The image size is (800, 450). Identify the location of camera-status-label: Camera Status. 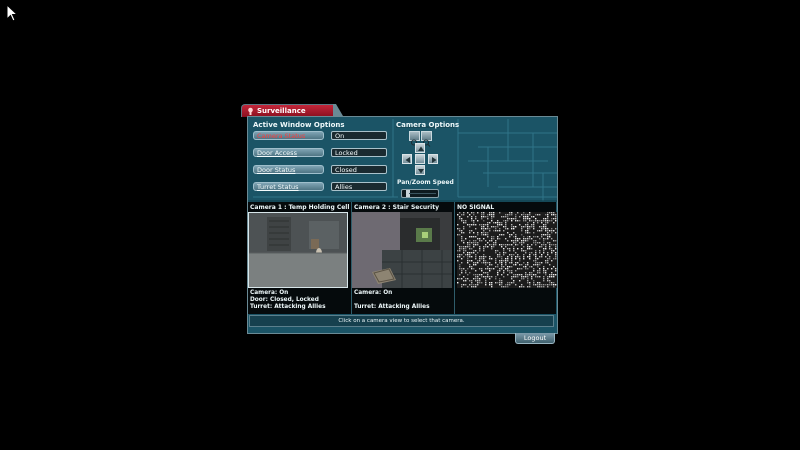
(288, 135).